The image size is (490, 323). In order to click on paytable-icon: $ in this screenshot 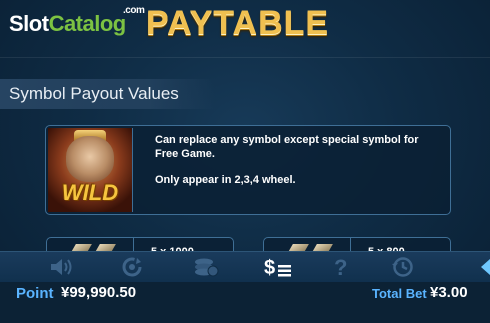, I will do `click(279, 267)`.